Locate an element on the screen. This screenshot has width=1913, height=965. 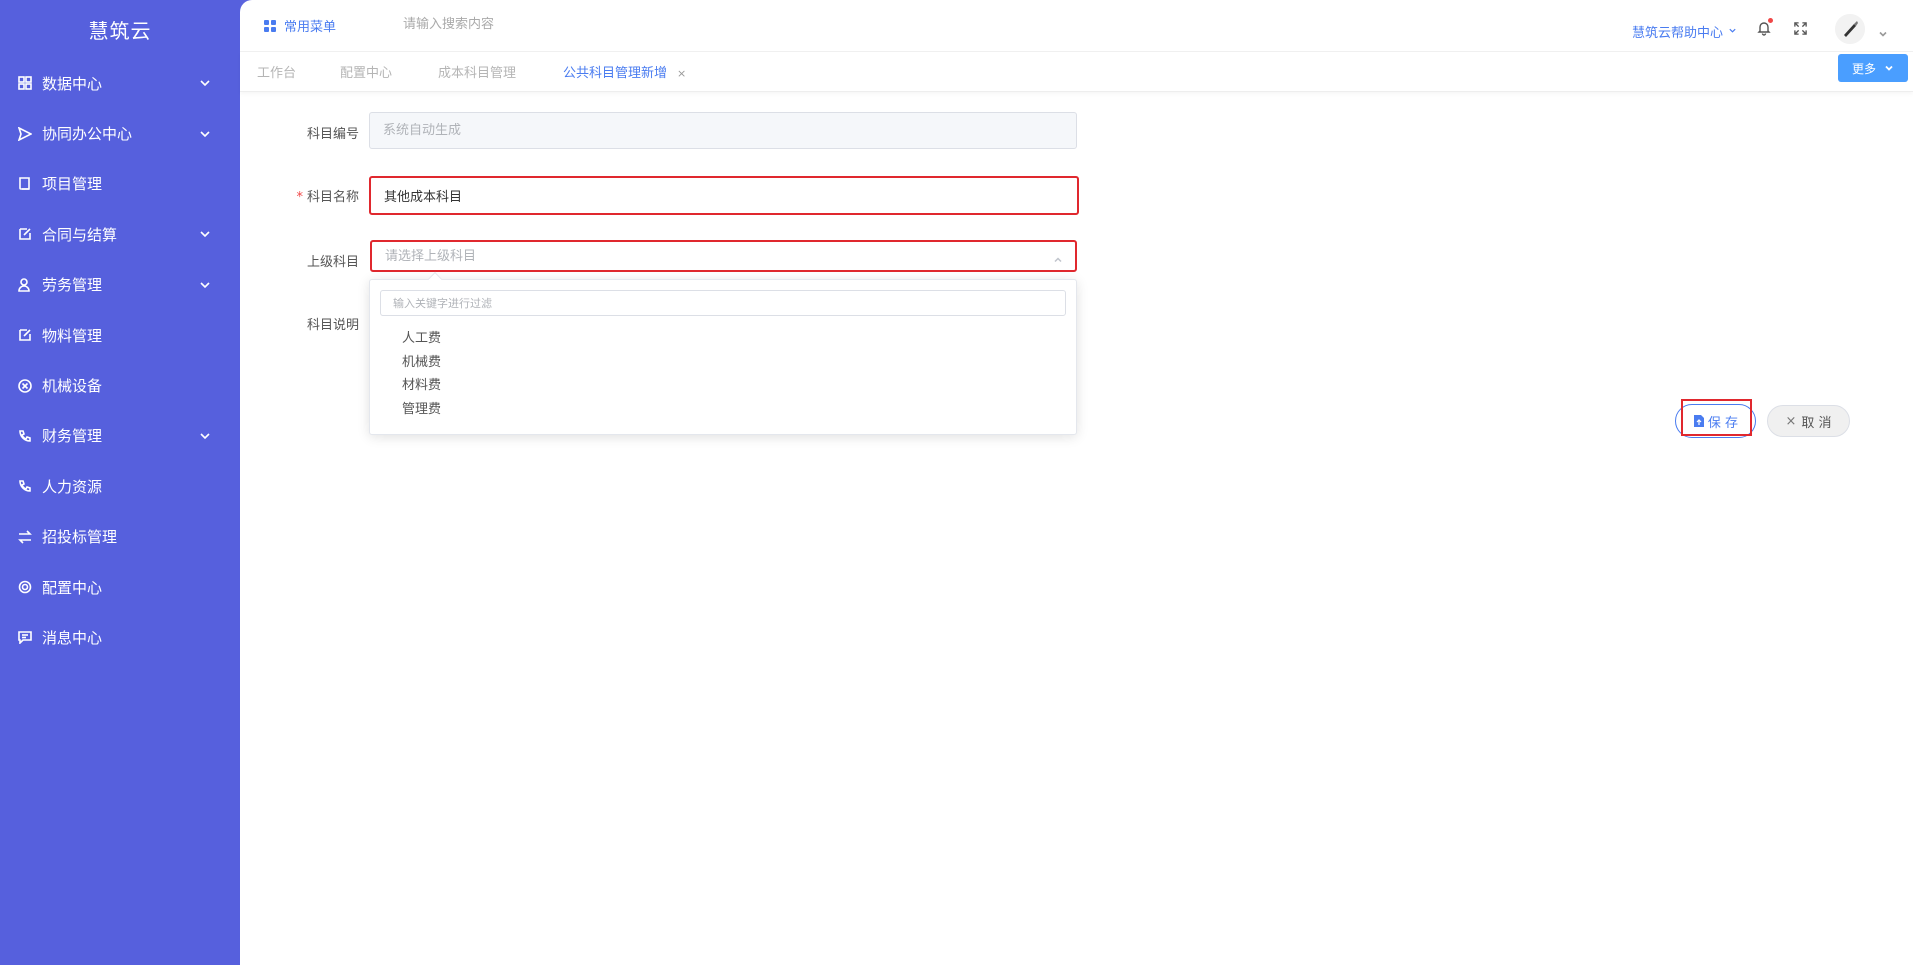
help-center-link: 慧筑云帮助中心 is located at coordinates (1684, 31).